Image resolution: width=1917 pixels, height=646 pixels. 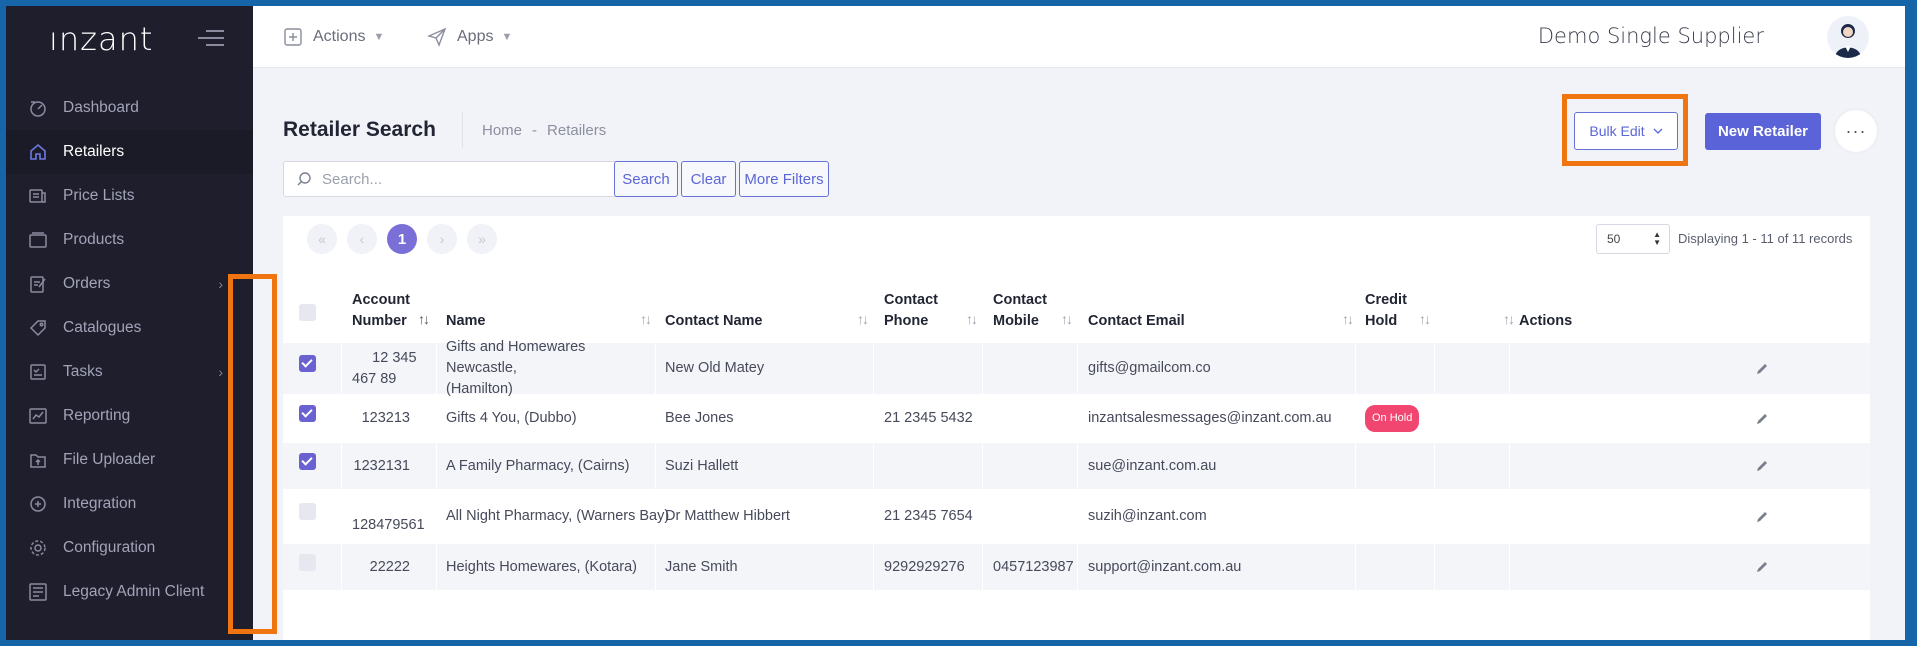 What do you see at coordinates (101, 39) in the screenshot?
I see `logo: ınzant` at bounding box center [101, 39].